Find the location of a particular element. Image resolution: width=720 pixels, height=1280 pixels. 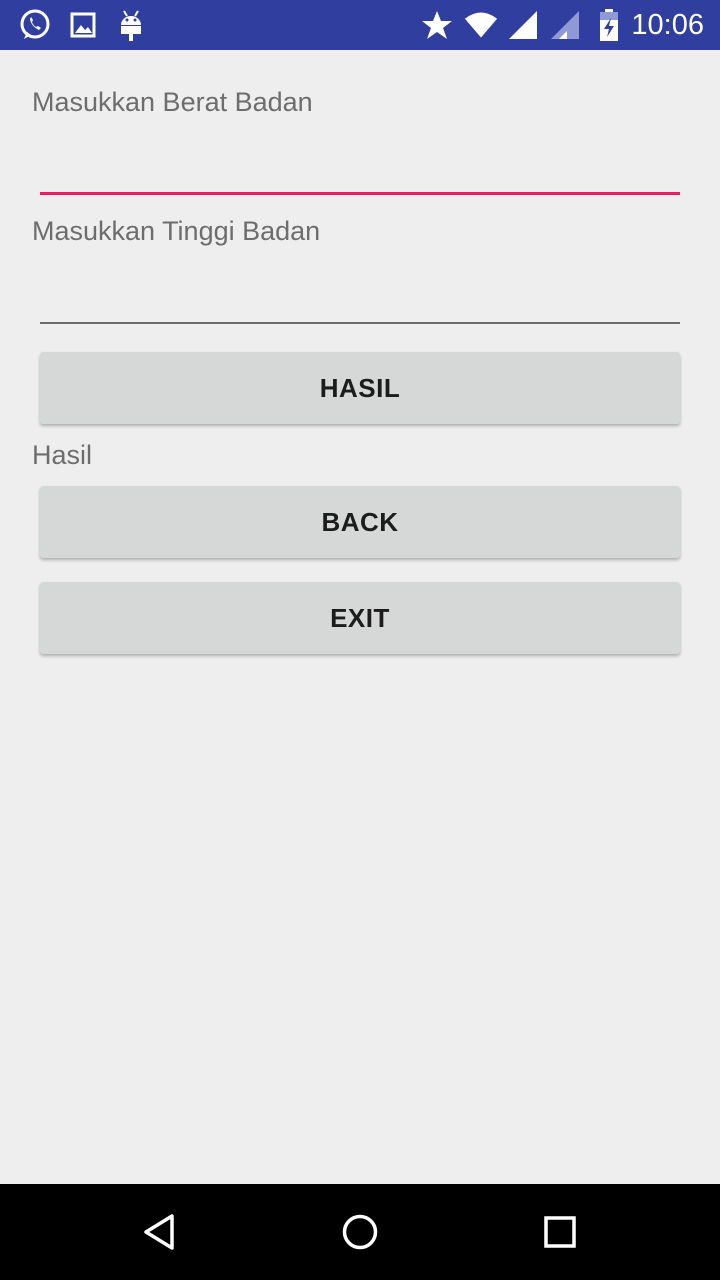

recents-icon is located at coordinates (560, 1232).